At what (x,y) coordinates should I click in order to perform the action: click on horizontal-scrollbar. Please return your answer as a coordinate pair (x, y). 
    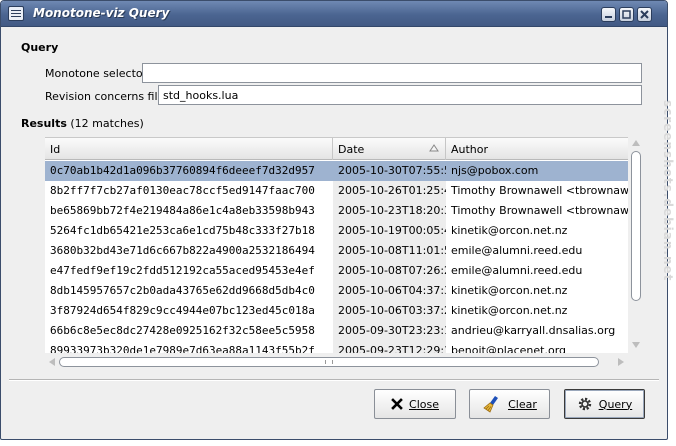
    Looking at the image, I should click on (336, 362).